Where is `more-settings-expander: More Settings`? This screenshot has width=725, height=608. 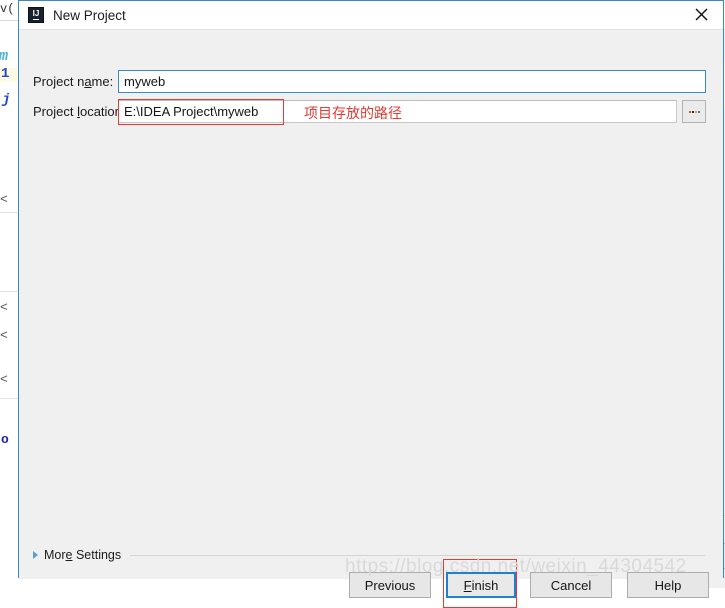
more-settings-expander: More Settings is located at coordinates (369, 555).